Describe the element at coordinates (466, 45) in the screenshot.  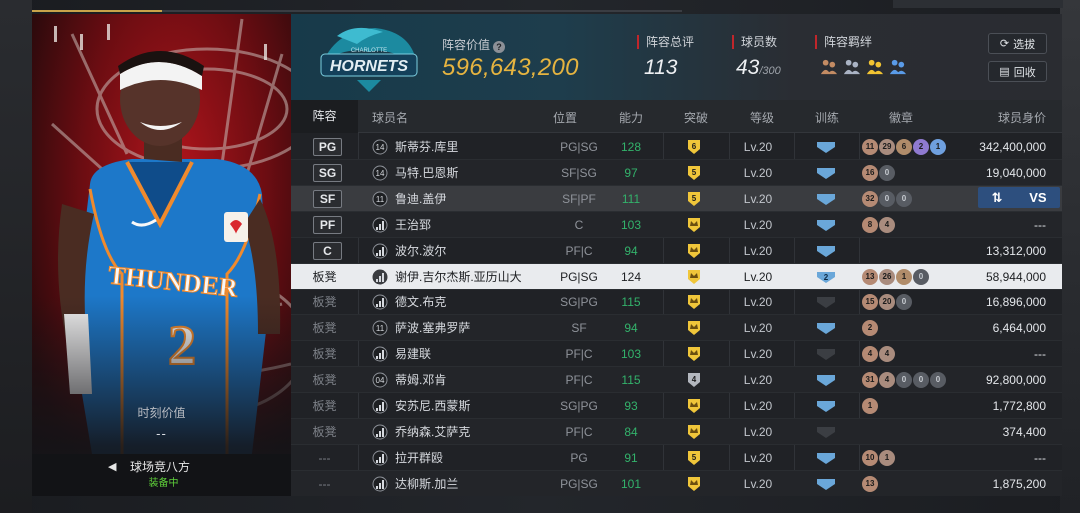
I see `lineup-value-label-text: 阵容价值` at that location.